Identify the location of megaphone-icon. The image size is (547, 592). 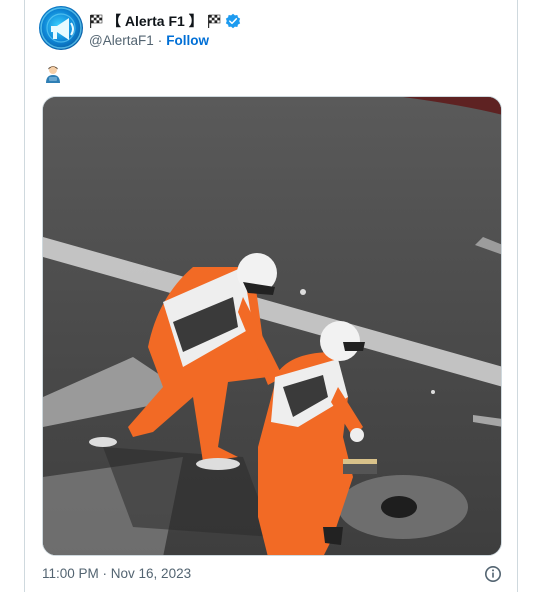
(61, 28).